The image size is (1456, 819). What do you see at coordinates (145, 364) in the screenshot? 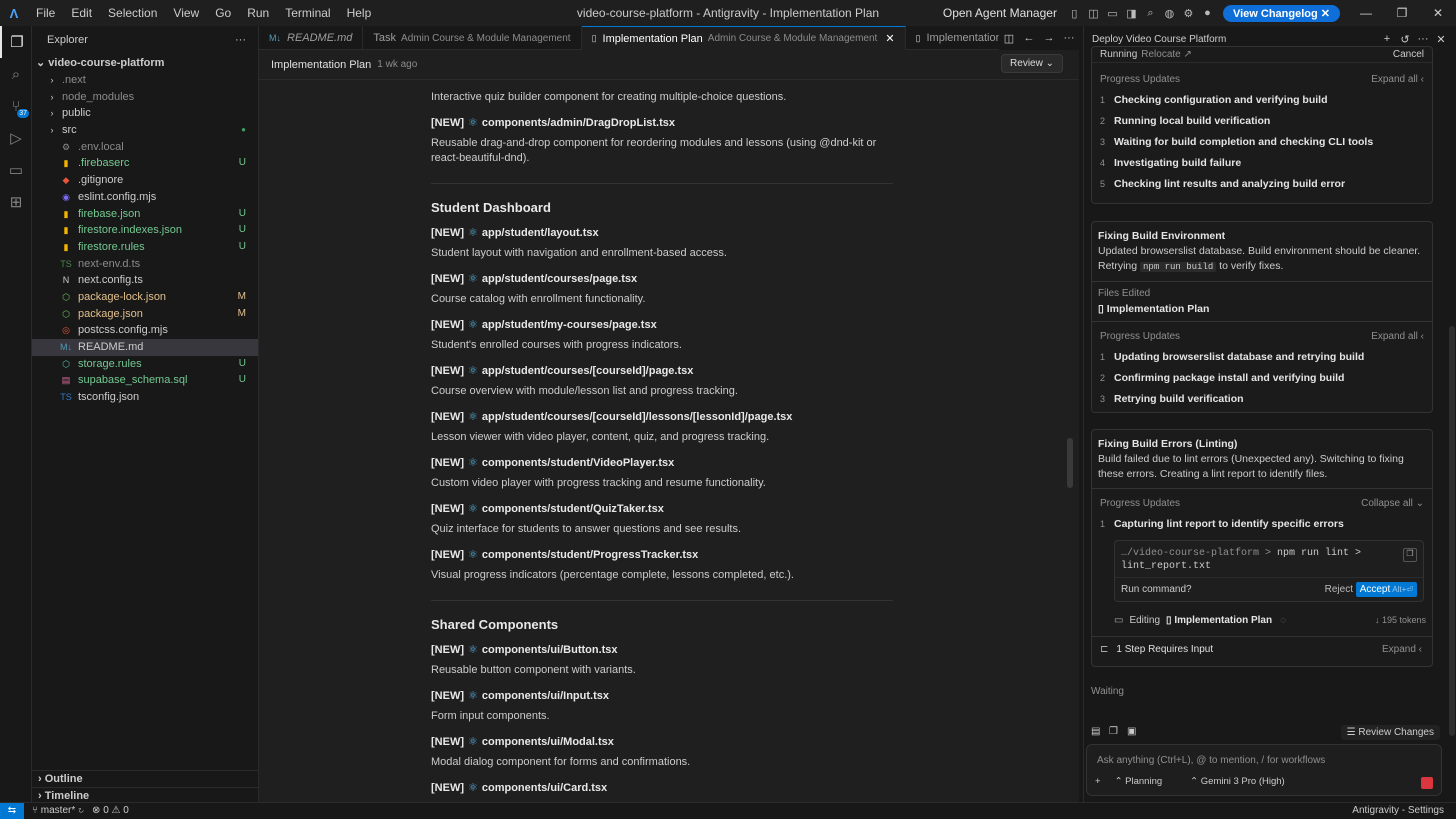
I see `tree-item: ⬡ storage.rules U` at bounding box center [145, 364].